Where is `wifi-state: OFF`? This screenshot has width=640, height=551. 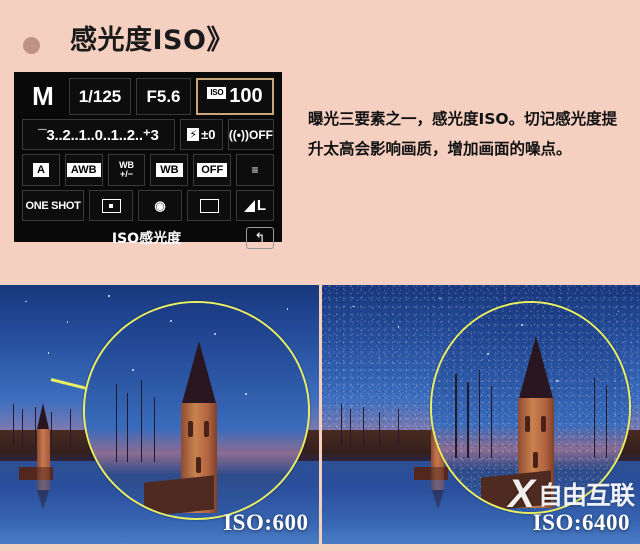
wifi-state: OFF is located at coordinates (261, 134).